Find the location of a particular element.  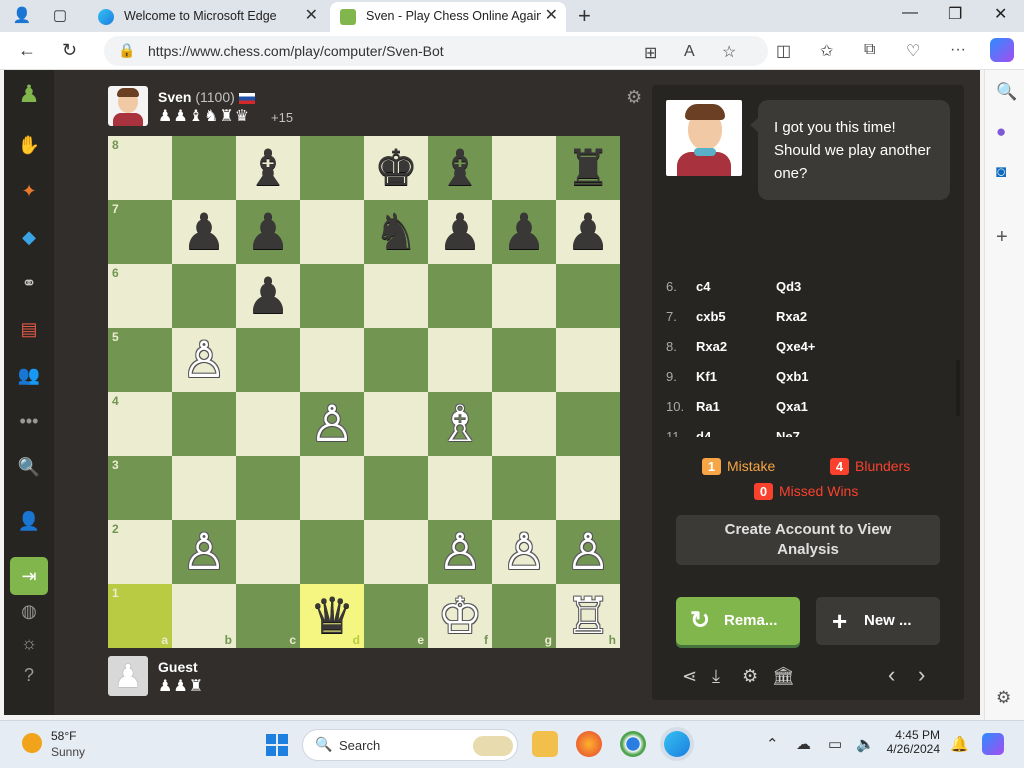

square-g6 is located at coordinates (524, 296).